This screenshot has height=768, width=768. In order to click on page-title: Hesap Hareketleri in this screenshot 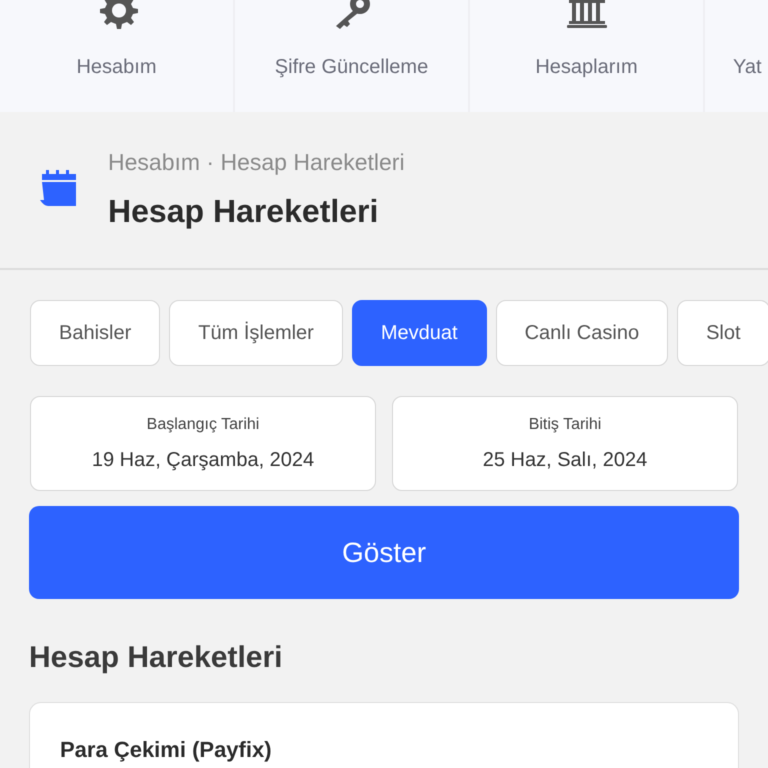, I will do `click(244, 212)`.